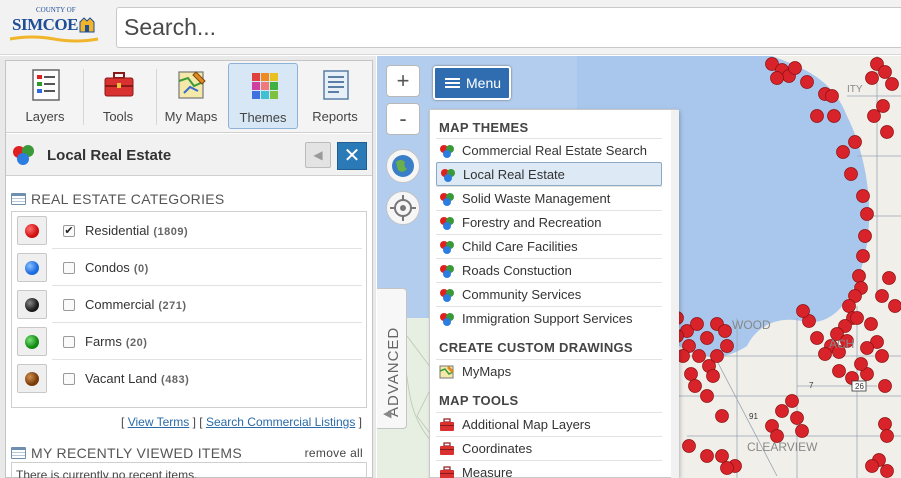 The image size is (901, 478). I want to click on back-button: ◀, so click(318, 155).